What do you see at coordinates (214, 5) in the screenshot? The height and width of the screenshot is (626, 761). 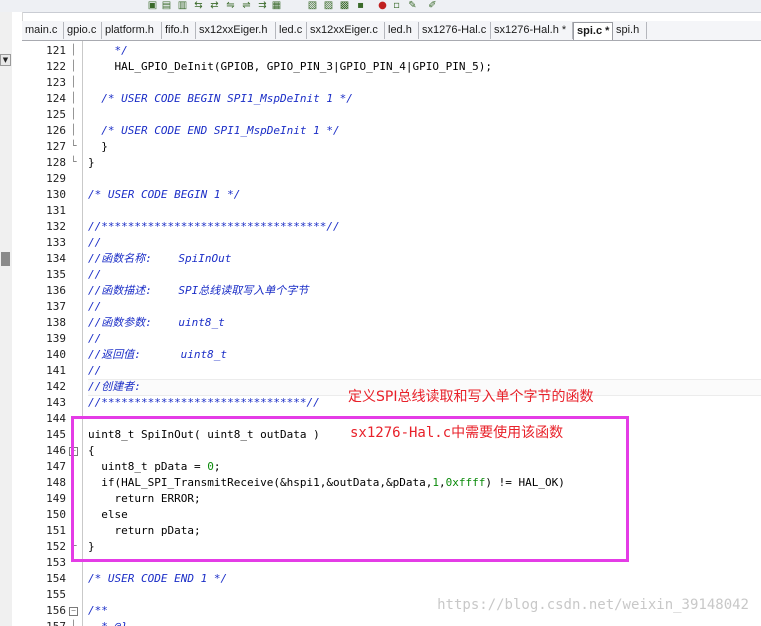 I see `step-over-icon: ⇄` at bounding box center [214, 5].